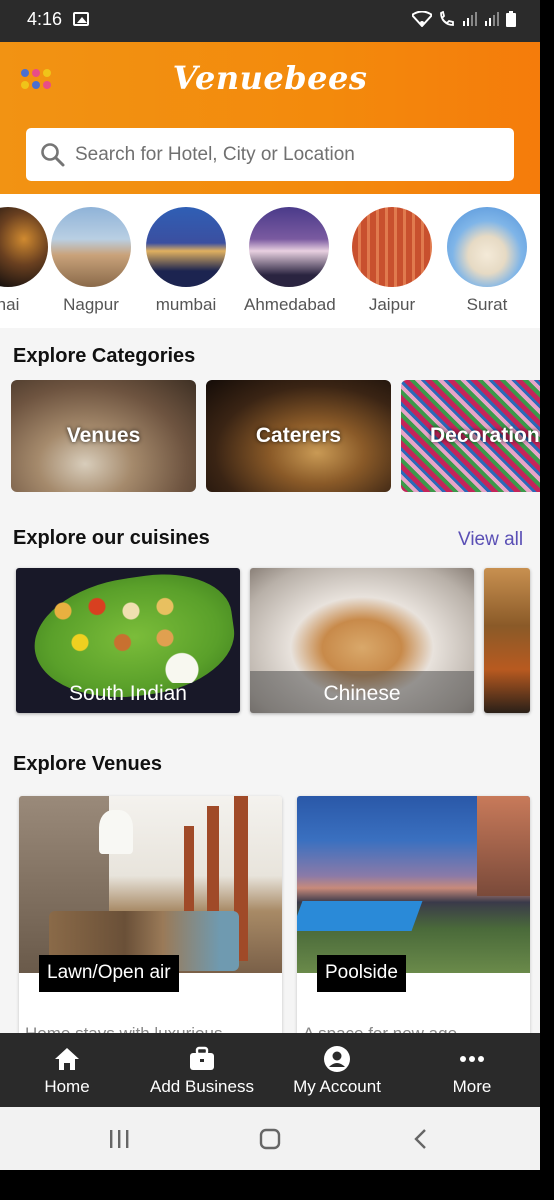 This screenshot has width=554, height=1200. I want to click on system-icons, so click(463, 21).